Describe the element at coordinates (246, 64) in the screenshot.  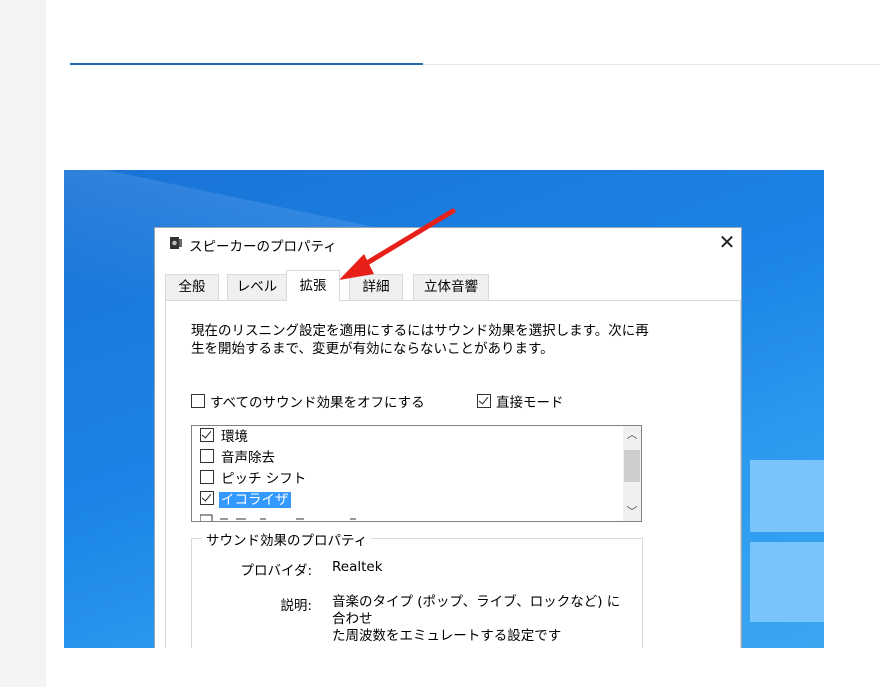
I see `section-divider-accent` at that location.